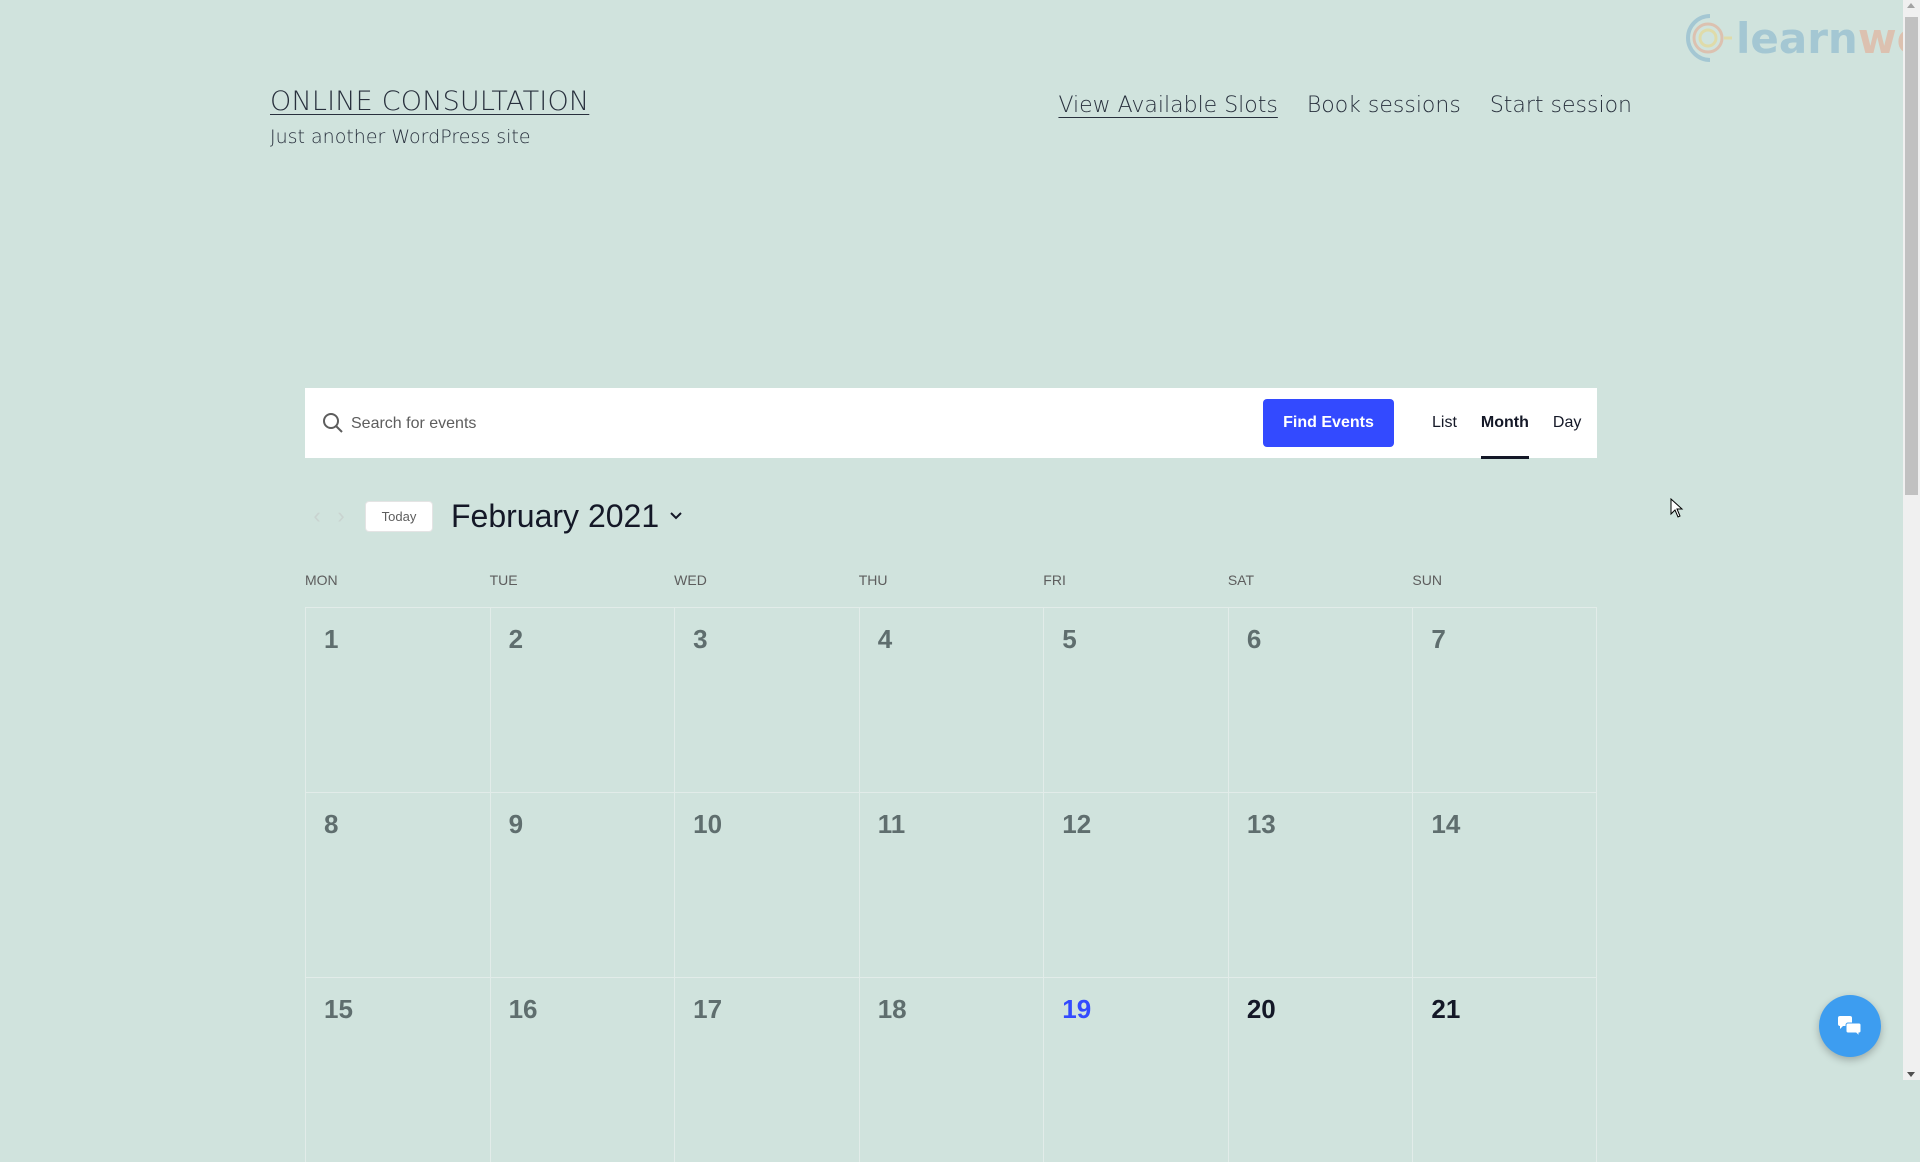  Describe the element at coordinates (397, 699) in the screenshot. I see `calendar-day-cell: 1` at that location.